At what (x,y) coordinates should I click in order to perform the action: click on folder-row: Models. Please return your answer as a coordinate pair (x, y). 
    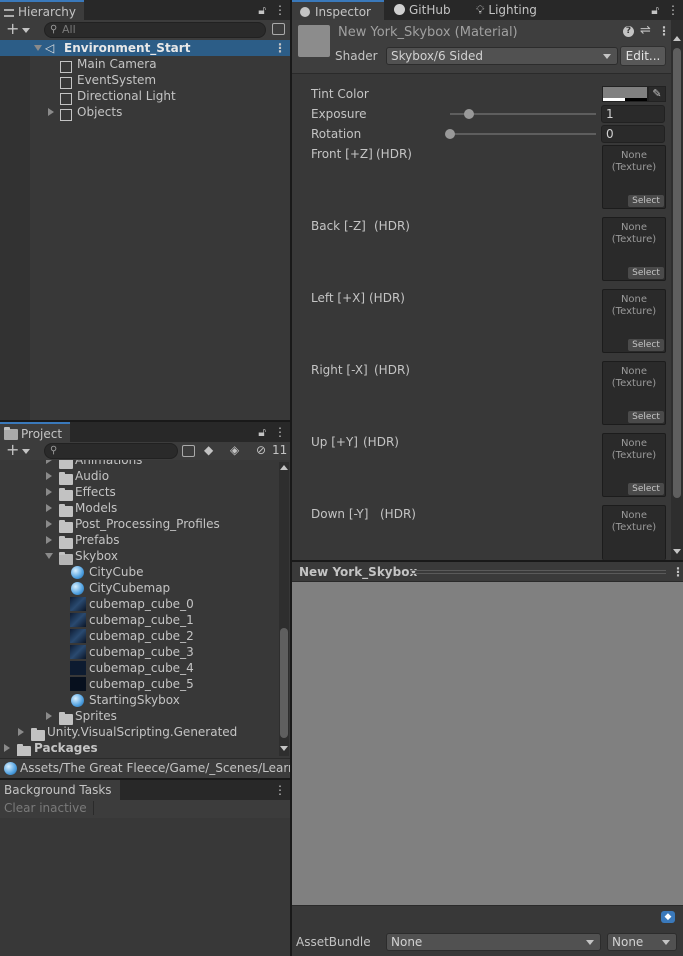
    Looking at the image, I should click on (139, 508).